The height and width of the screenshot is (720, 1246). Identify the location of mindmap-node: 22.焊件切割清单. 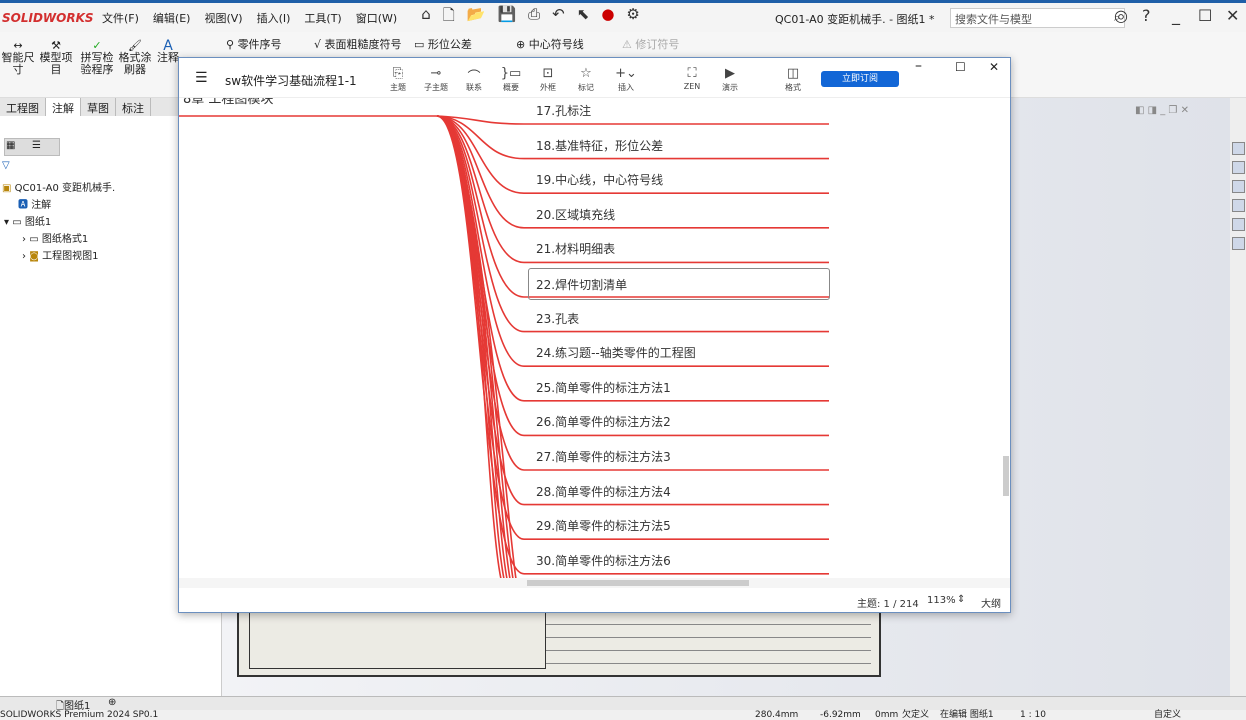
(679, 284).